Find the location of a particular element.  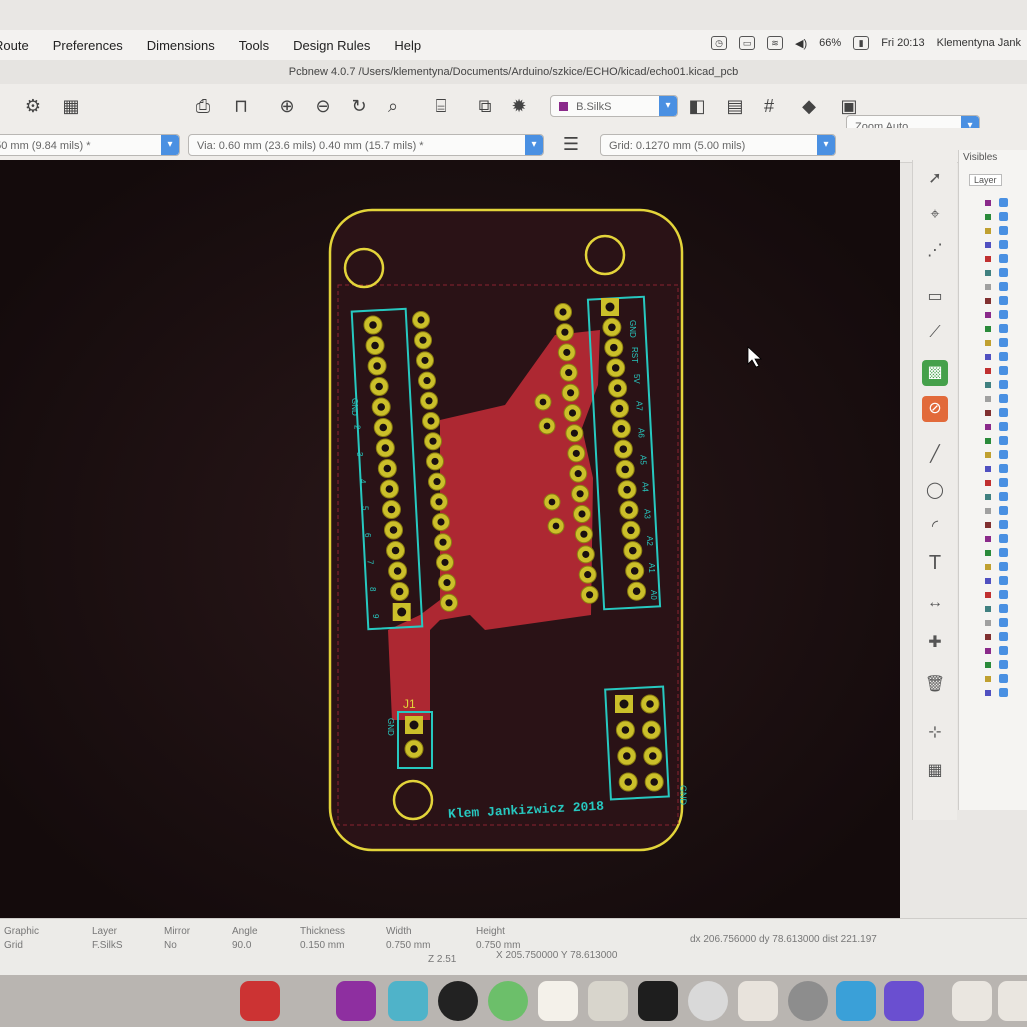

add-circle-icon: ◯ is located at coordinates (935, 491).